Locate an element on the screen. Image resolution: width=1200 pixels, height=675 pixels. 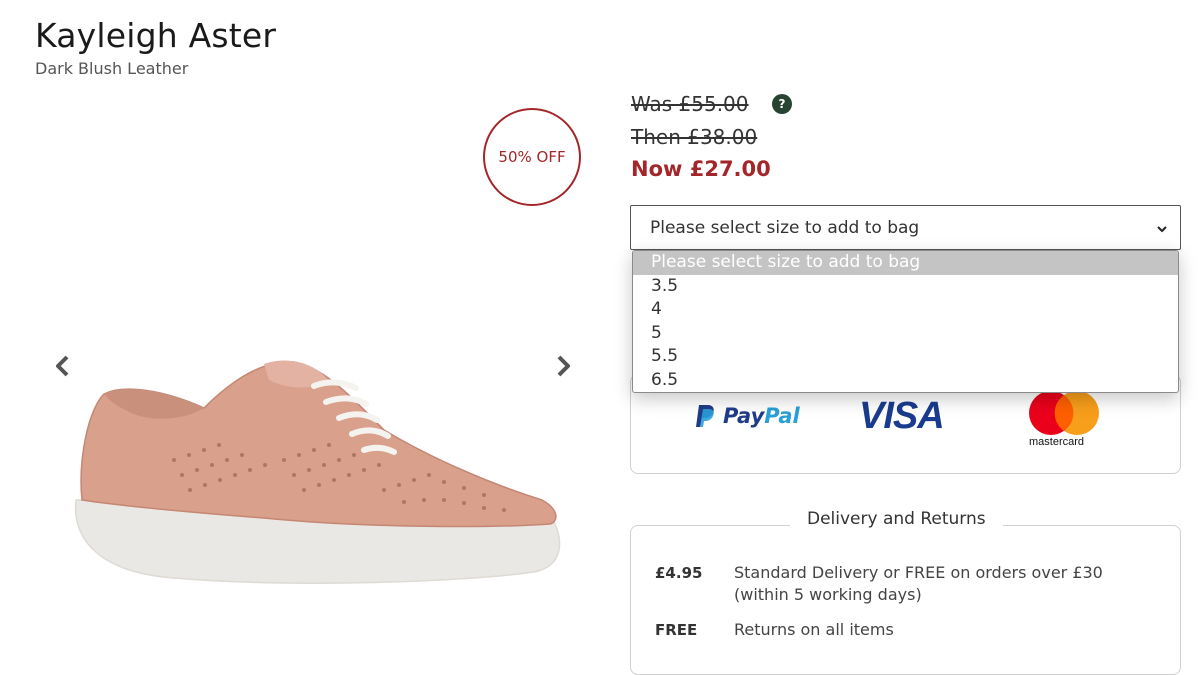
size-select: Please select size to add to bag is located at coordinates (905, 227).